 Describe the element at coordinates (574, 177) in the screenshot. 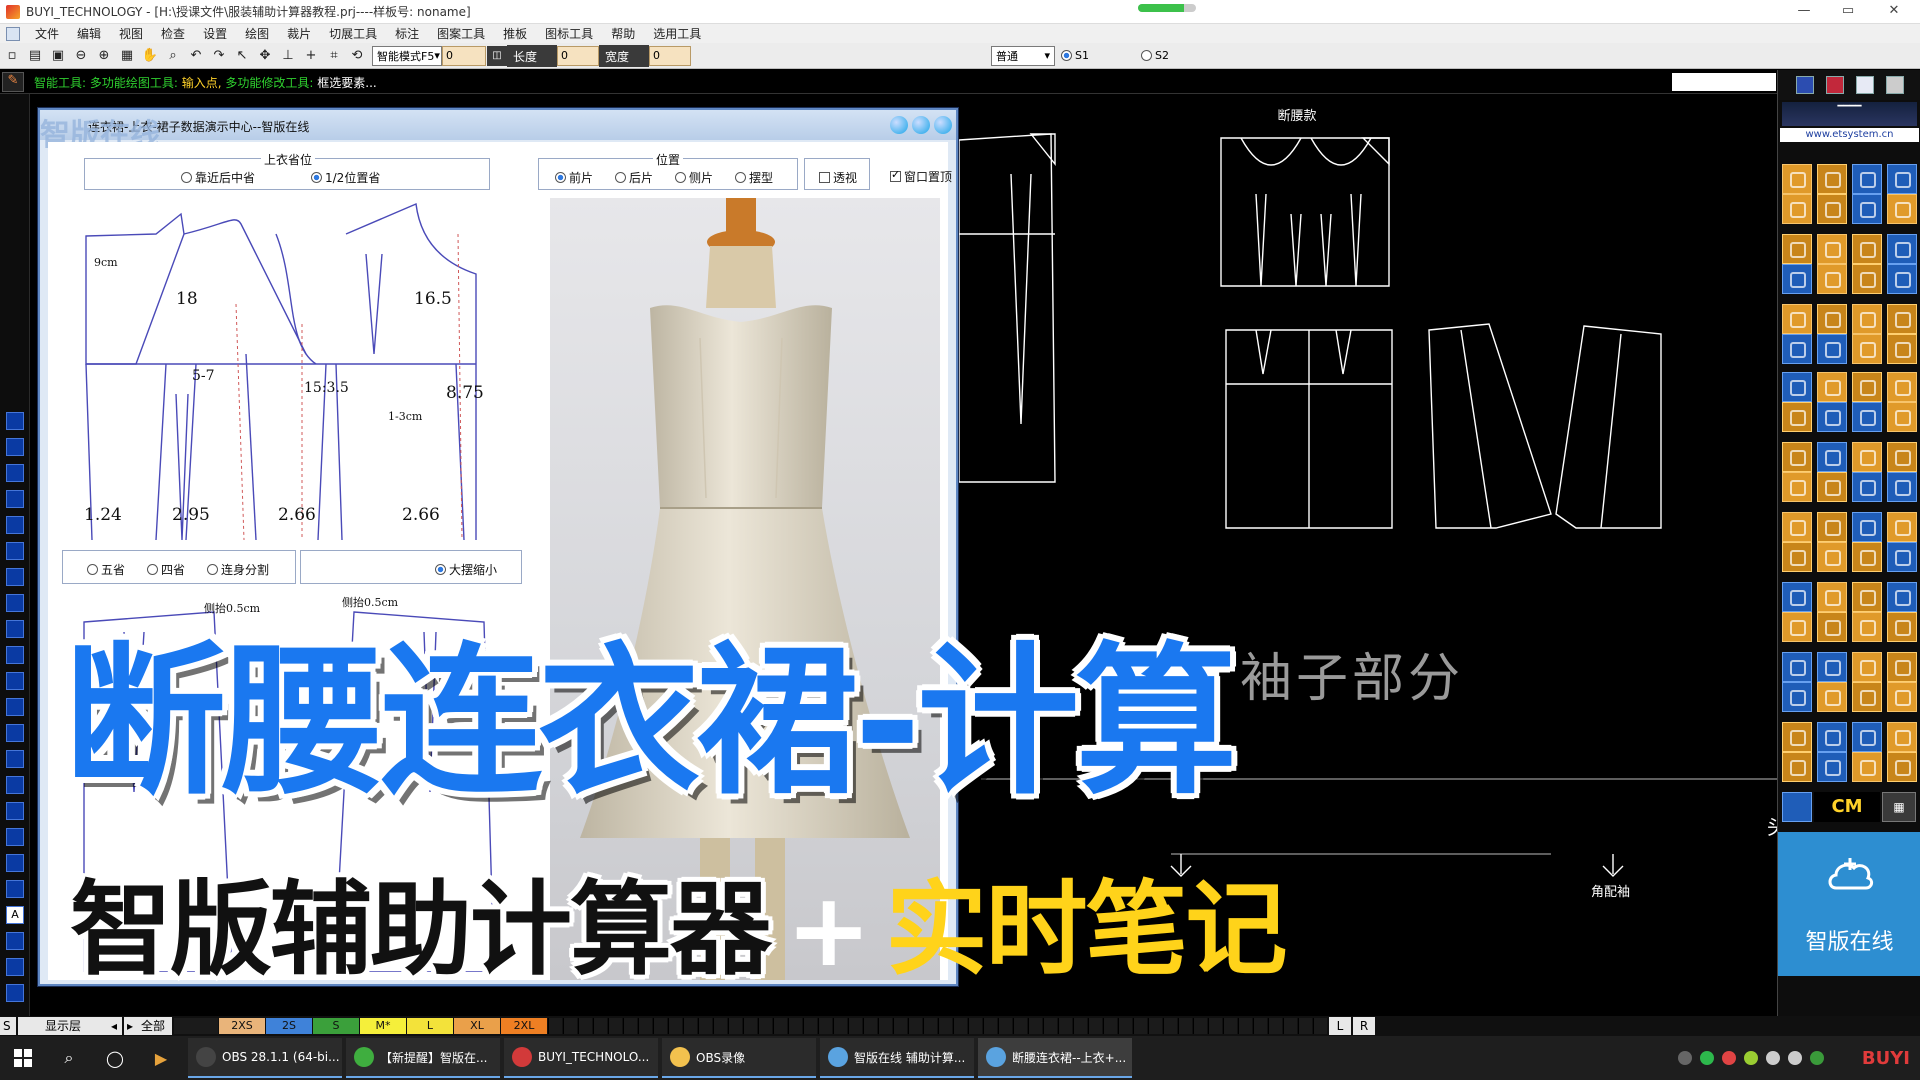

I see `position-front: 前片` at that location.